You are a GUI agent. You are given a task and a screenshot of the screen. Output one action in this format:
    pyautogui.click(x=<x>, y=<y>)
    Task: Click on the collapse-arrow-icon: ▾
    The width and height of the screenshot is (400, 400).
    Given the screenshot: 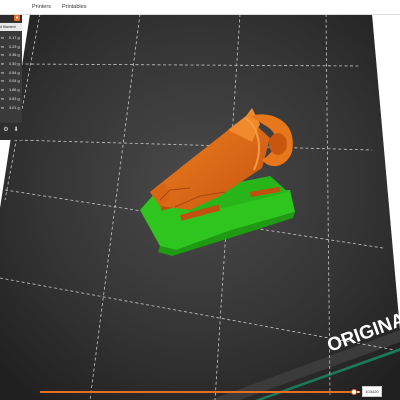 What is the action you would take?
    pyautogui.click(x=17, y=18)
    